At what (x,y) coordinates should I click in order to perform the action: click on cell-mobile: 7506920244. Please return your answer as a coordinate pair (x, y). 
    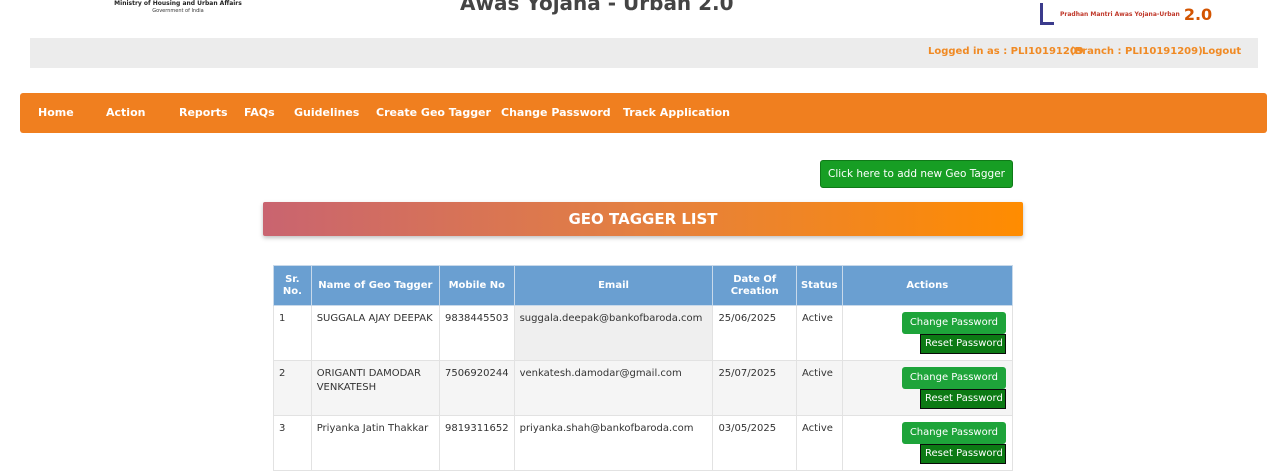
    Looking at the image, I should click on (476, 388).